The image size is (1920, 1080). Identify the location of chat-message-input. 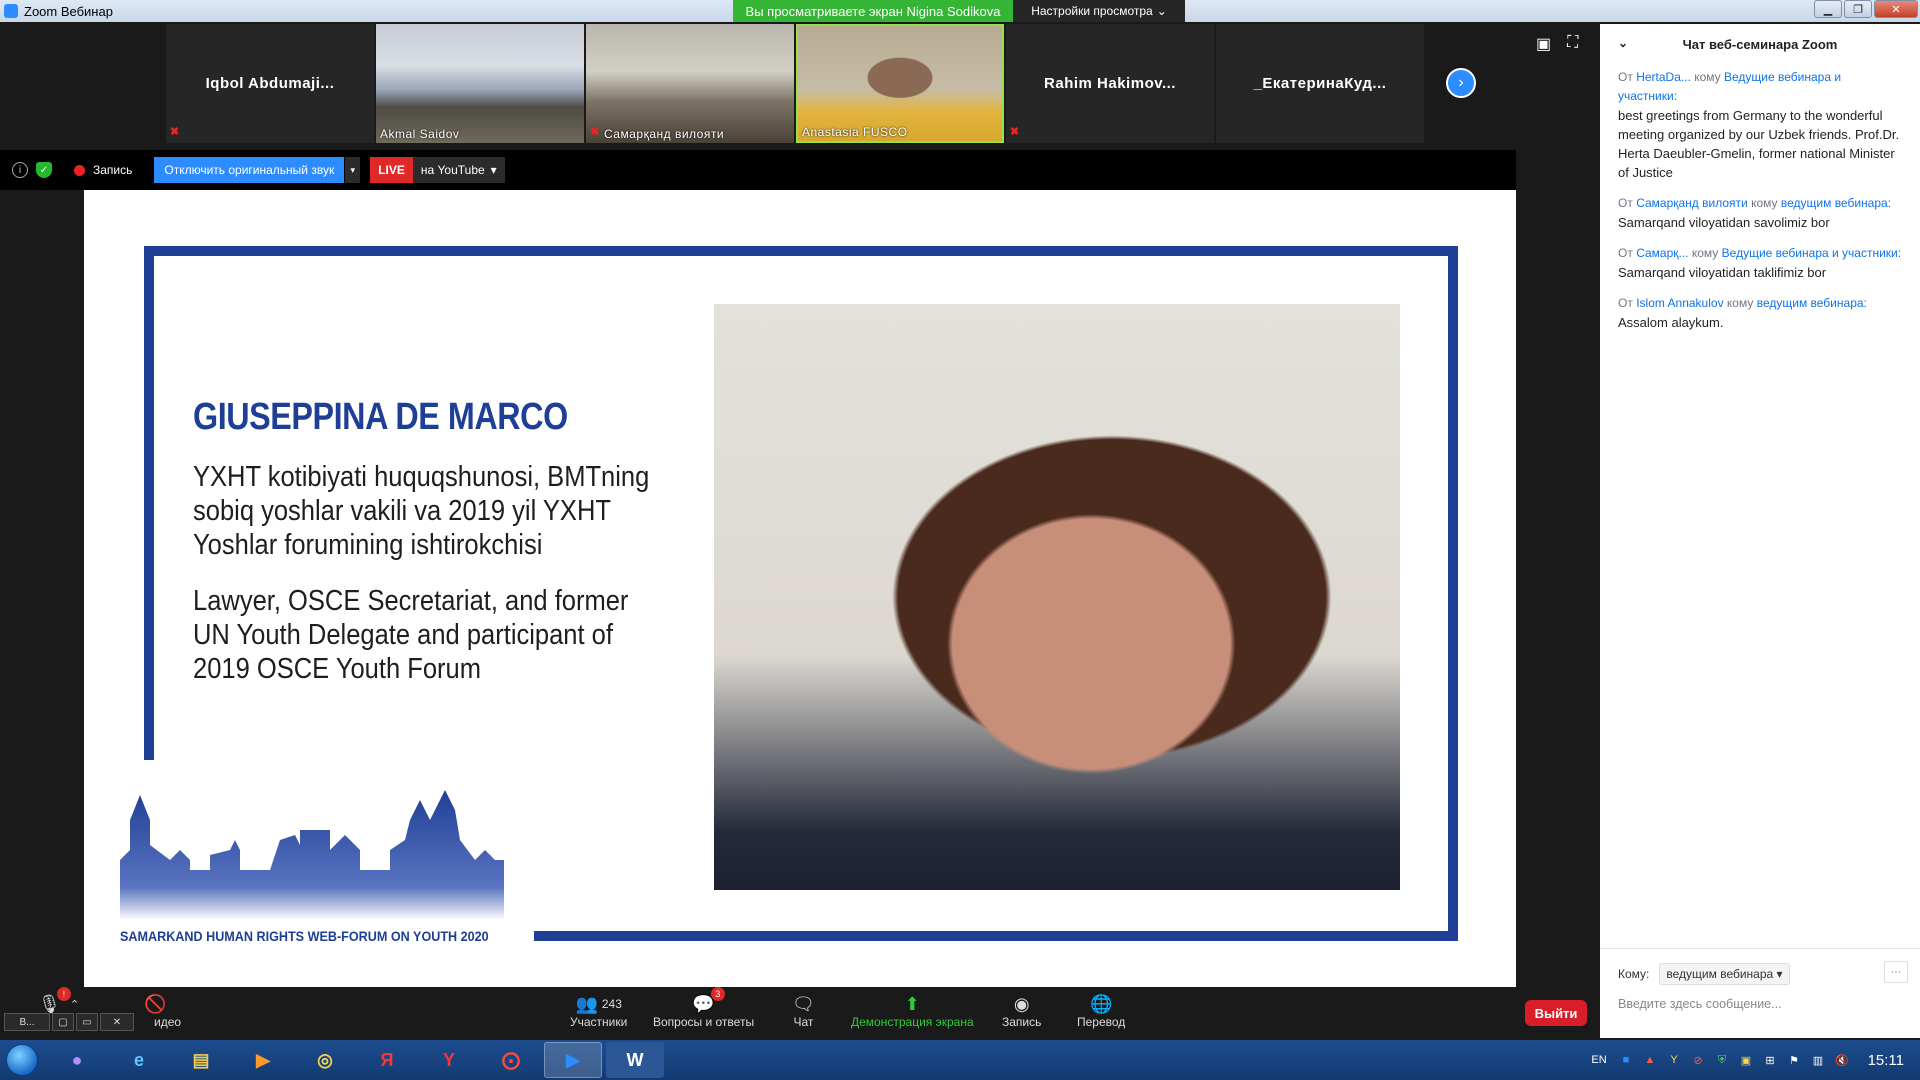
(1758, 1004).